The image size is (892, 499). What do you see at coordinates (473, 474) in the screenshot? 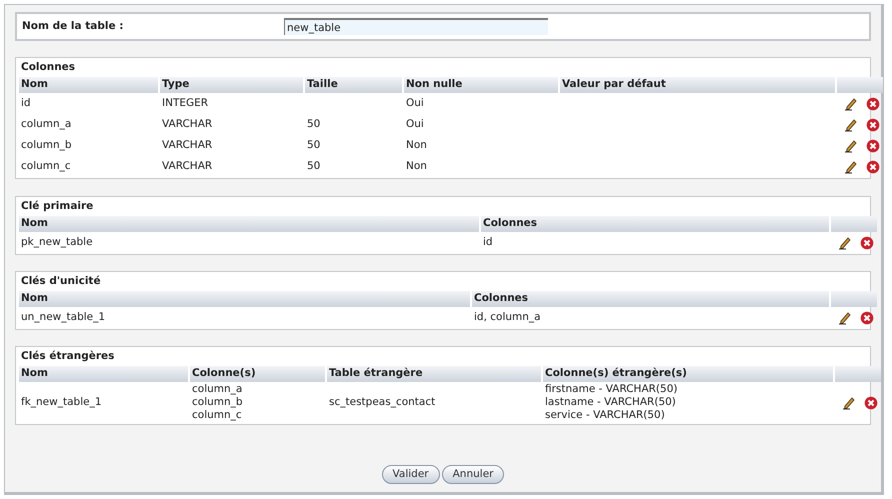
I see `form-button: Annuler` at bounding box center [473, 474].